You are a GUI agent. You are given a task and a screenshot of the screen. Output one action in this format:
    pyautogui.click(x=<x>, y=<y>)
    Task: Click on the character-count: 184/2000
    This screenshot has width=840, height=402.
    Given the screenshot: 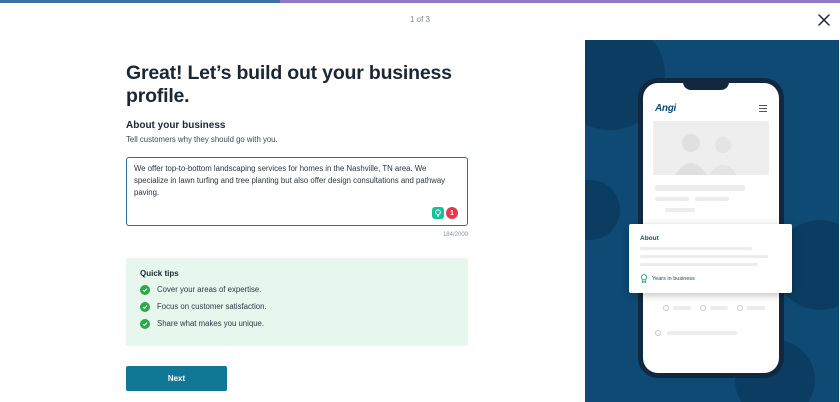 What is the action you would take?
    pyautogui.click(x=455, y=235)
    